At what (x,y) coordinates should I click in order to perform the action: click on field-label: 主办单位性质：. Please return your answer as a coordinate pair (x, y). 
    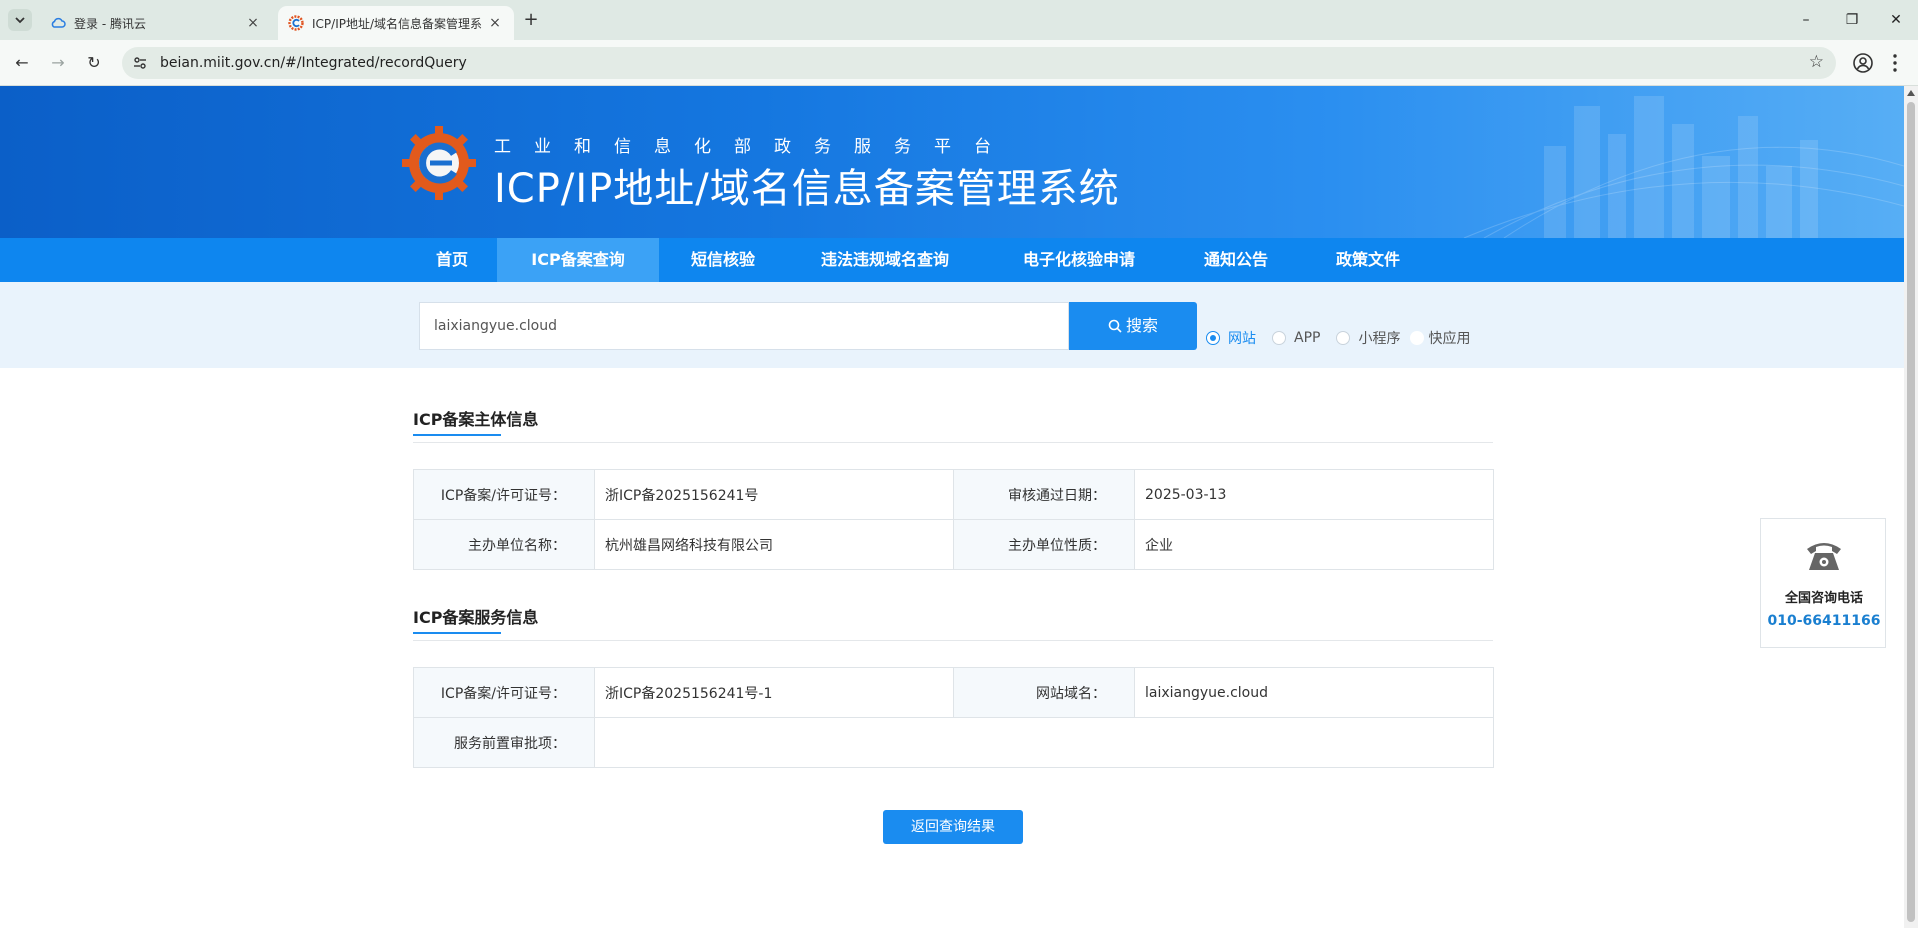
    Looking at the image, I should click on (1044, 544).